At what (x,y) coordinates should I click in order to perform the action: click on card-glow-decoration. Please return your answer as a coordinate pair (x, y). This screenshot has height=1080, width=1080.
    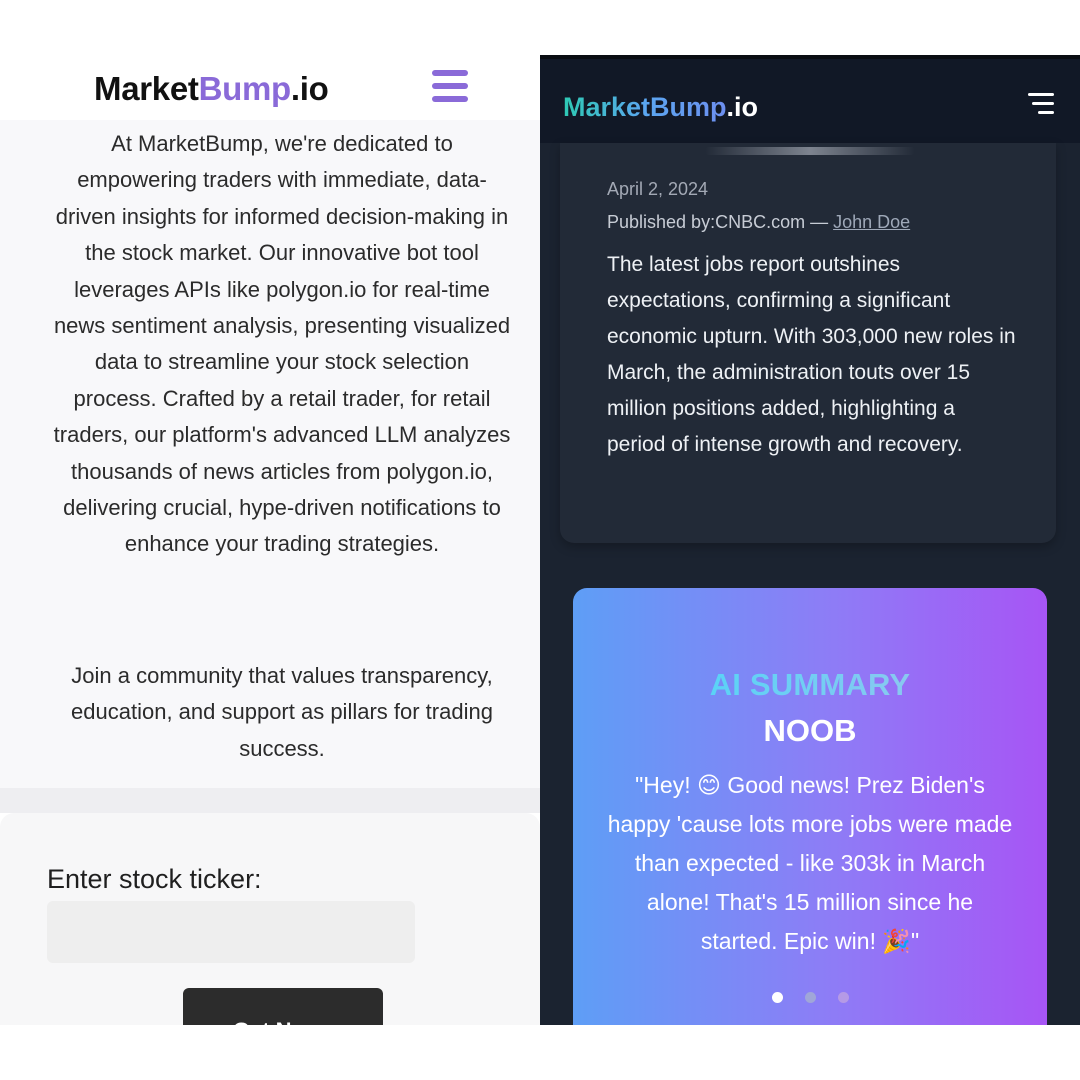
    Looking at the image, I should click on (810, 151).